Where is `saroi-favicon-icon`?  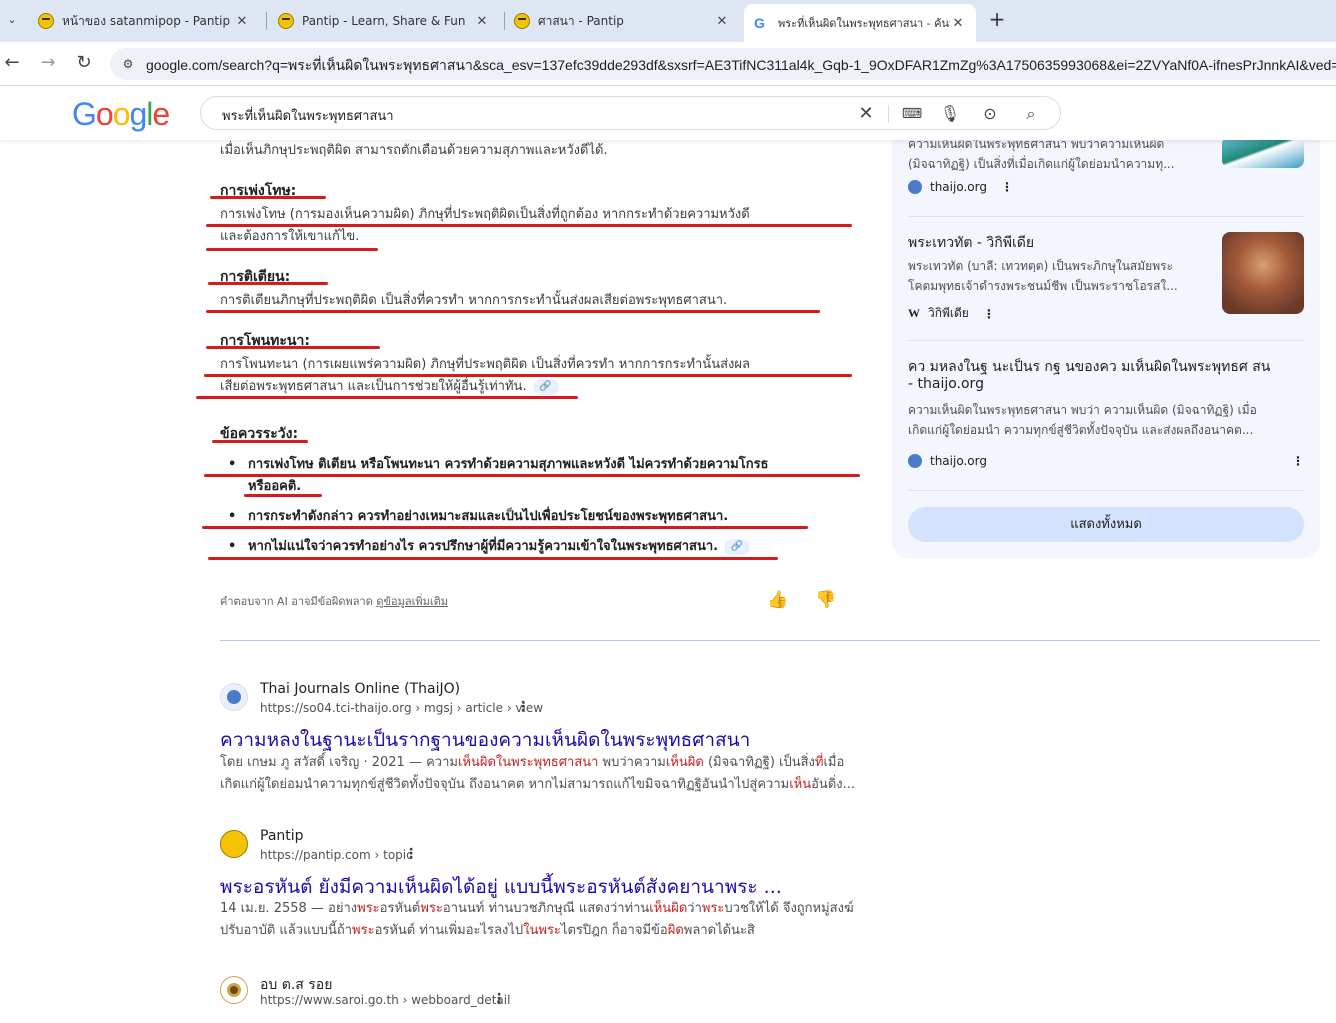 saroi-favicon-icon is located at coordinates (234, 990).